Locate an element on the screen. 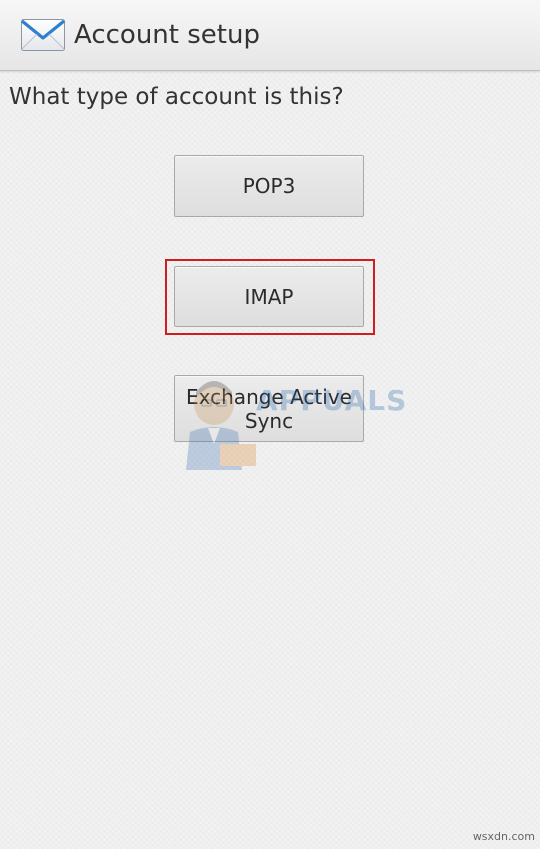  account-type-question: What type of account is this? is located at coordinates (176, 97).